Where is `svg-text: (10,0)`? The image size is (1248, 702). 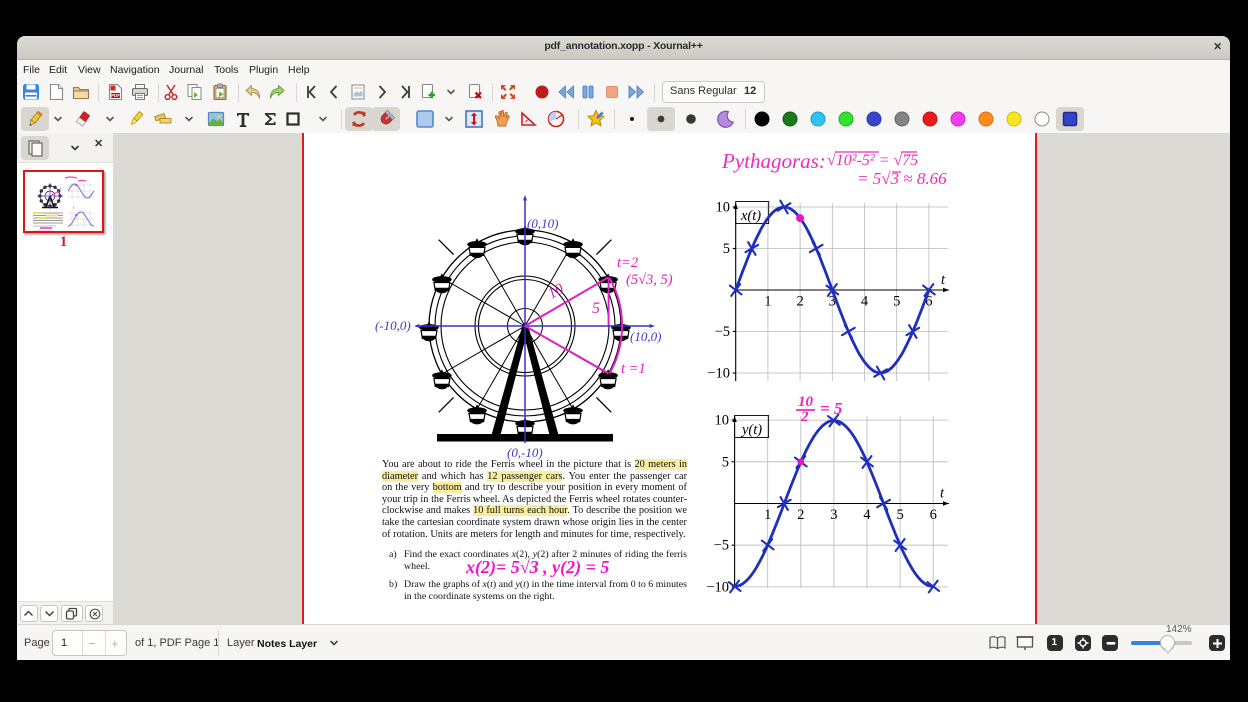
svg-text: (10,0) is located at coordinates (645, 336).